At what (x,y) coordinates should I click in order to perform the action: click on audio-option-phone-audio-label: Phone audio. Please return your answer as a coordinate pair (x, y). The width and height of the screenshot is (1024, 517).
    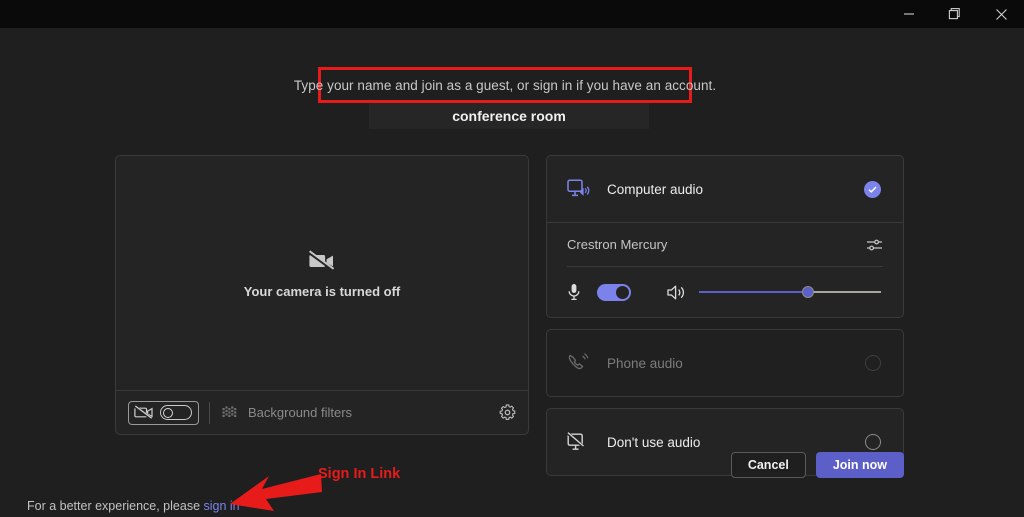
    Looking at the image, I should click on (645, 363).